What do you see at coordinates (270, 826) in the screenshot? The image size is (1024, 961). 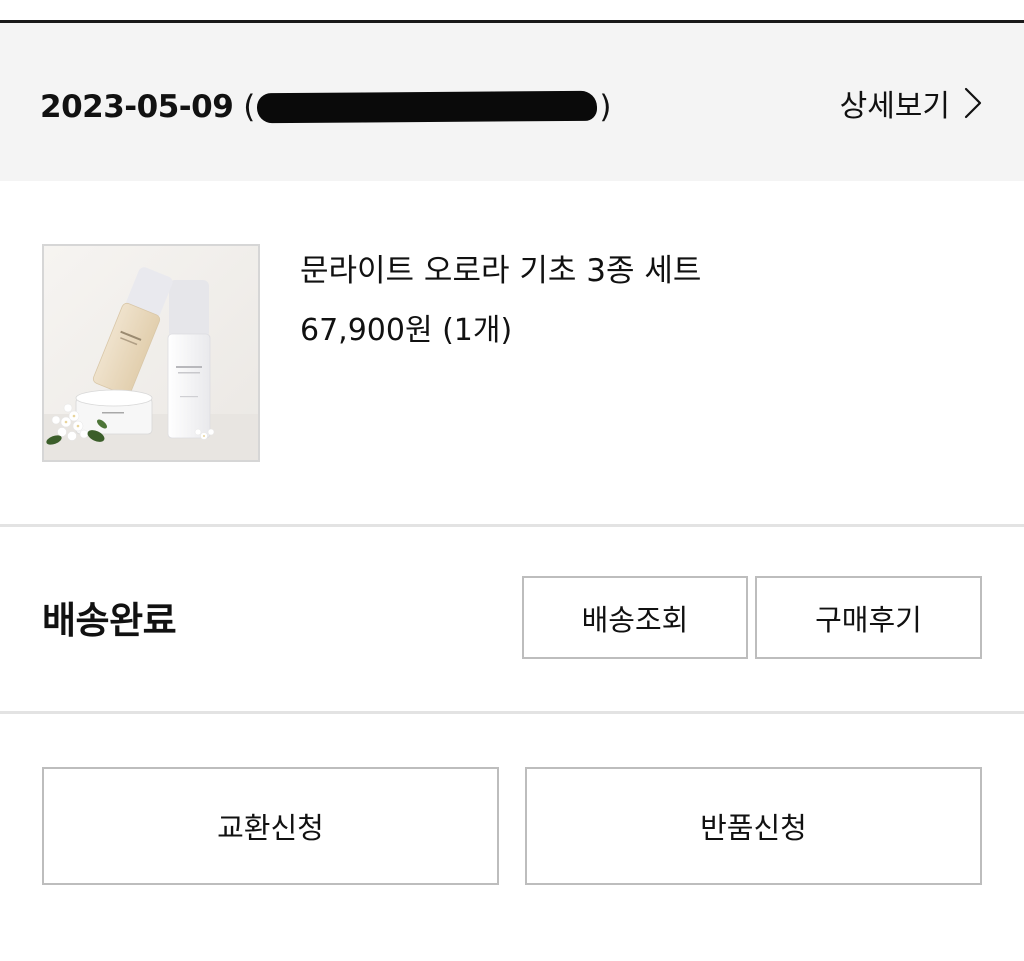 I see `exchange-request-button: 교환신청` at bounding box center [270, 826].